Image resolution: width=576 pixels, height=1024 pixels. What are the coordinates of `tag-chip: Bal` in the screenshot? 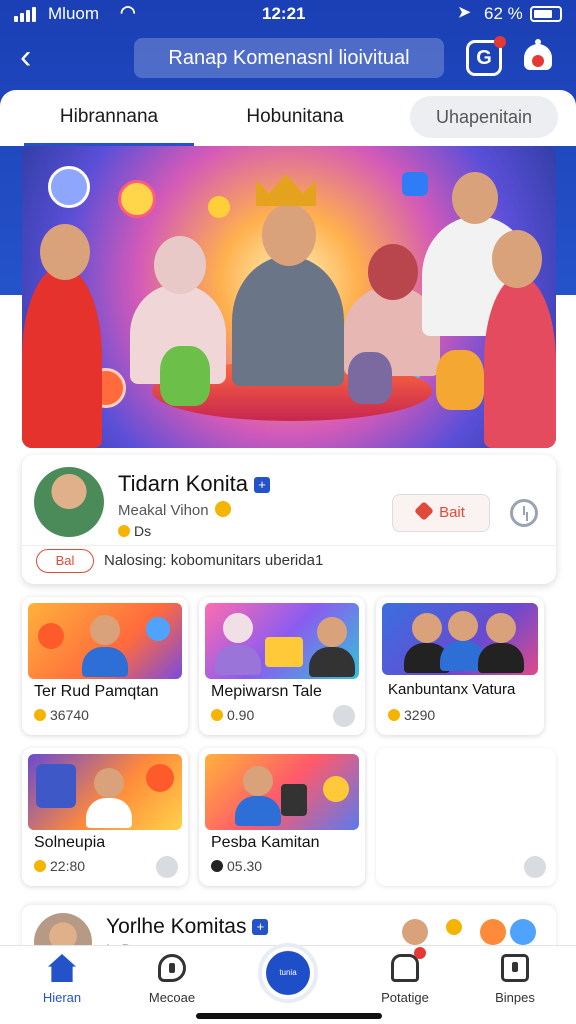 It's located at (65, 561).